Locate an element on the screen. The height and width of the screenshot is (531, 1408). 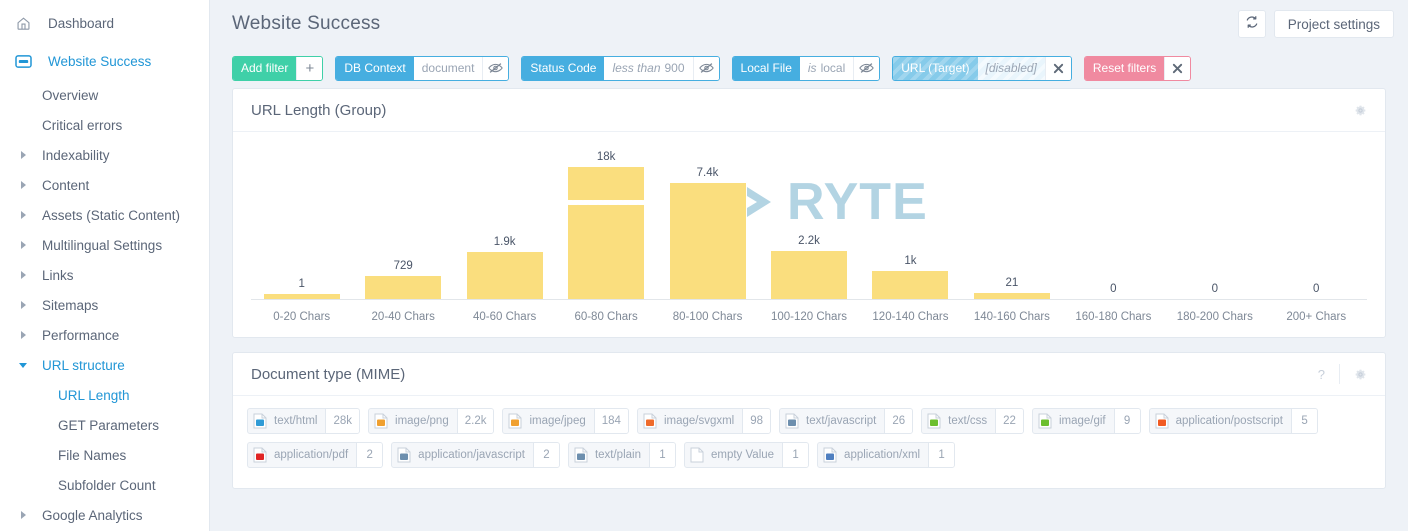
sidebar-item-sitemaps: Sitemaps is located at coordinates (104, 305).